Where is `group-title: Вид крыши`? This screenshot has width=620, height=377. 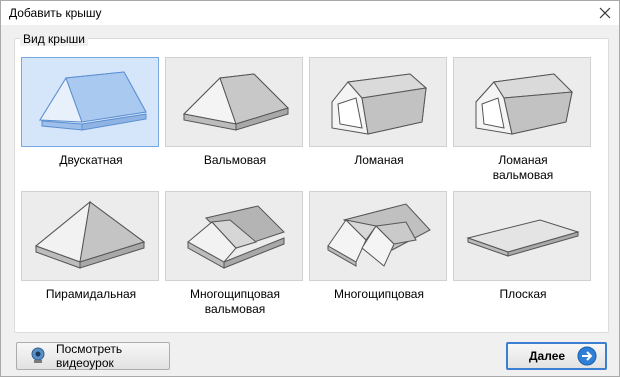
group-title: Вид крыши is located at coordinates (54, 39).